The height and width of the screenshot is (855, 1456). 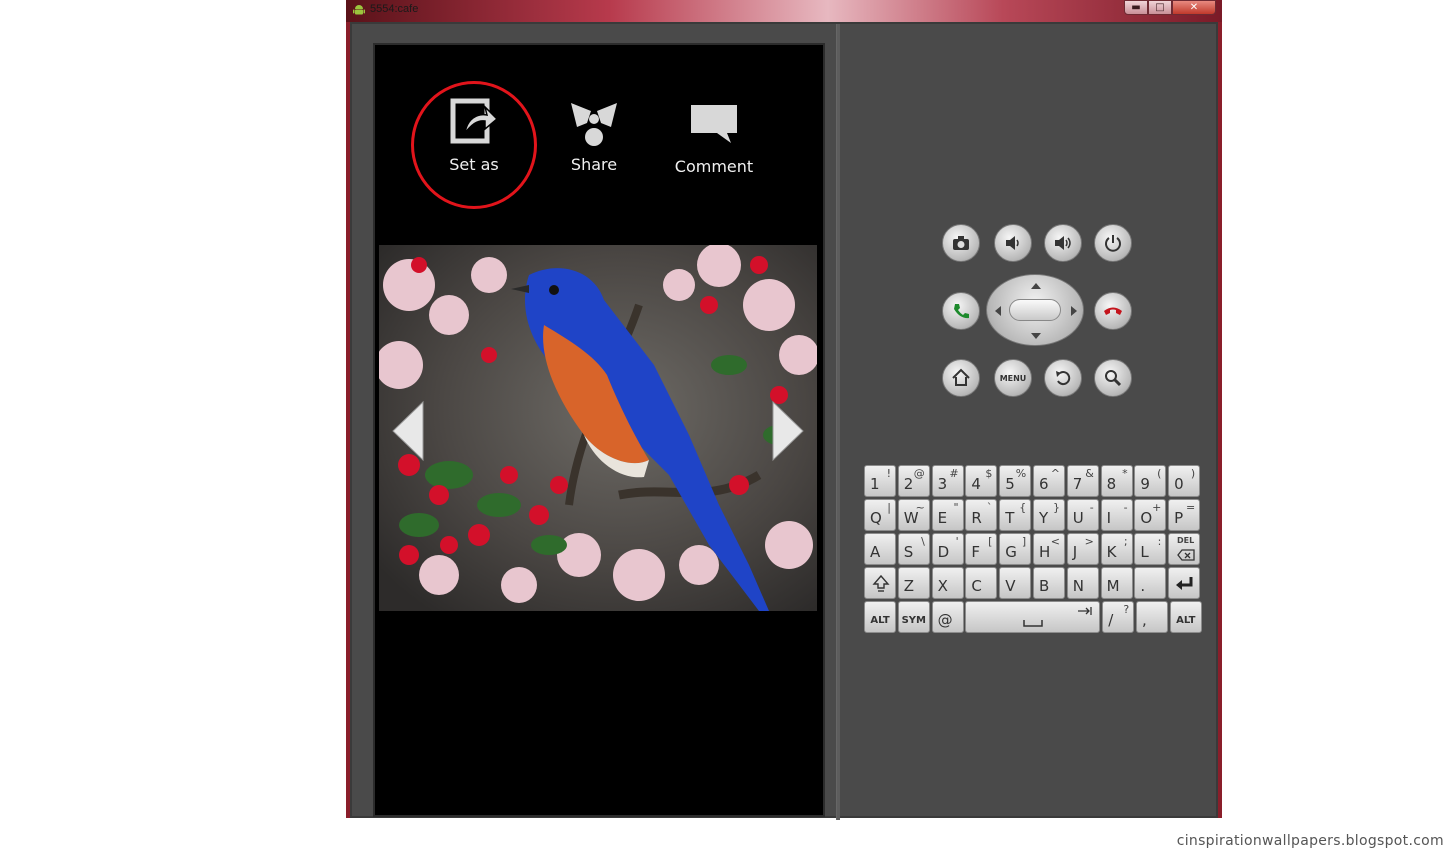 I want to click on key-0: 0), so click(x=1184, y=481).